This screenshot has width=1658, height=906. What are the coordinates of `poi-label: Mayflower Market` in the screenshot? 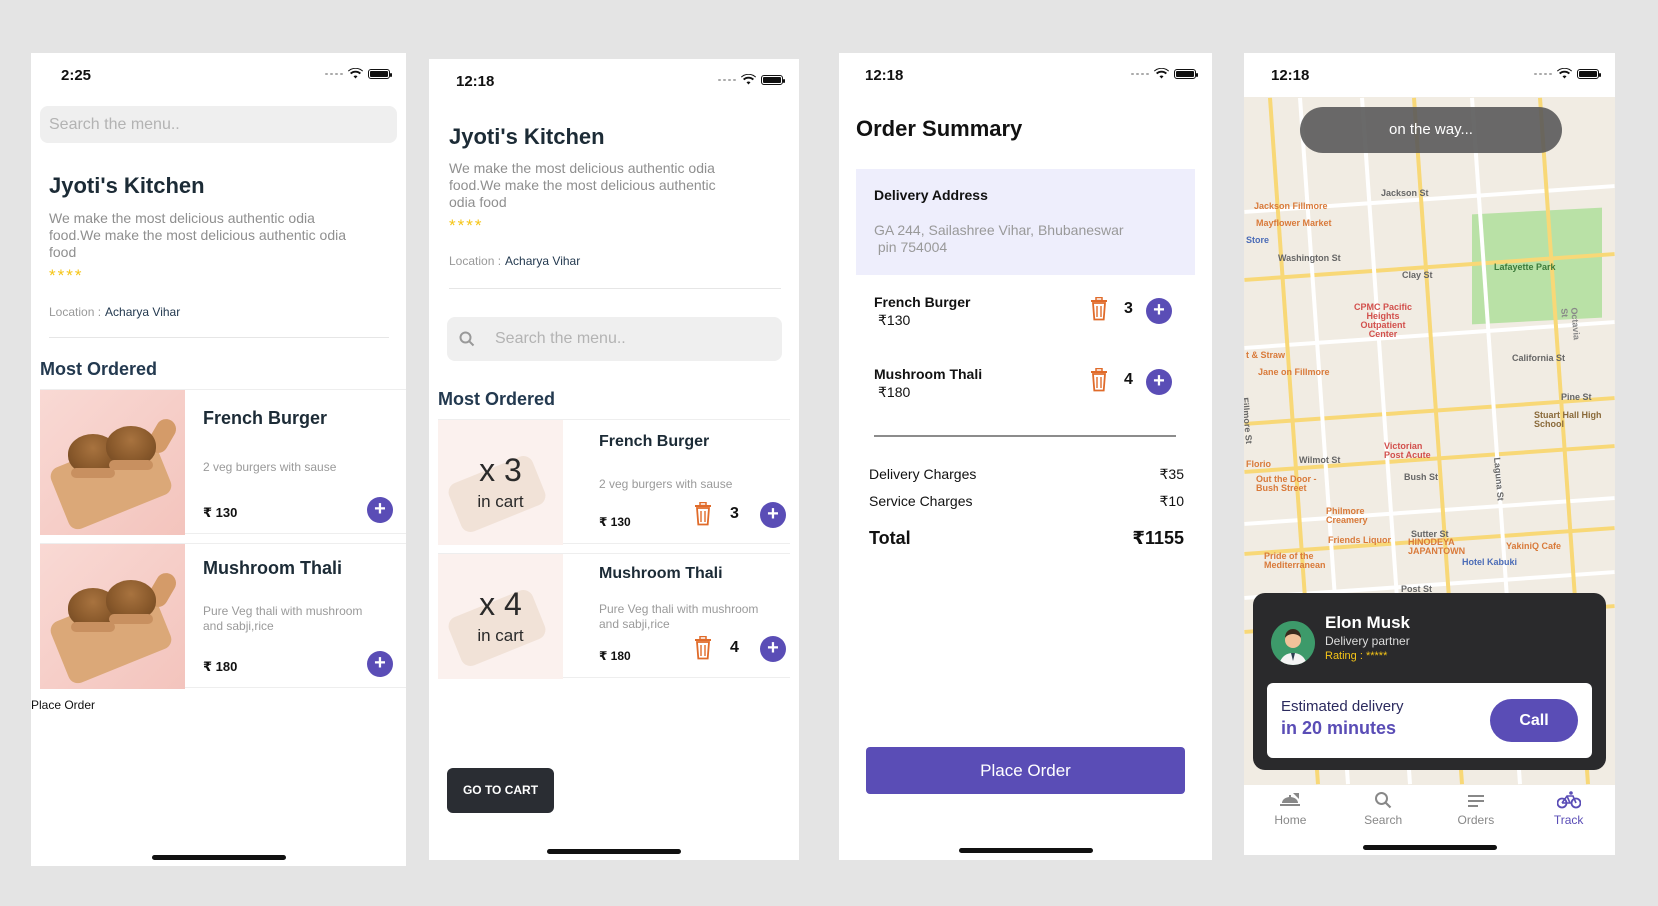 It's located at (1294, 223).